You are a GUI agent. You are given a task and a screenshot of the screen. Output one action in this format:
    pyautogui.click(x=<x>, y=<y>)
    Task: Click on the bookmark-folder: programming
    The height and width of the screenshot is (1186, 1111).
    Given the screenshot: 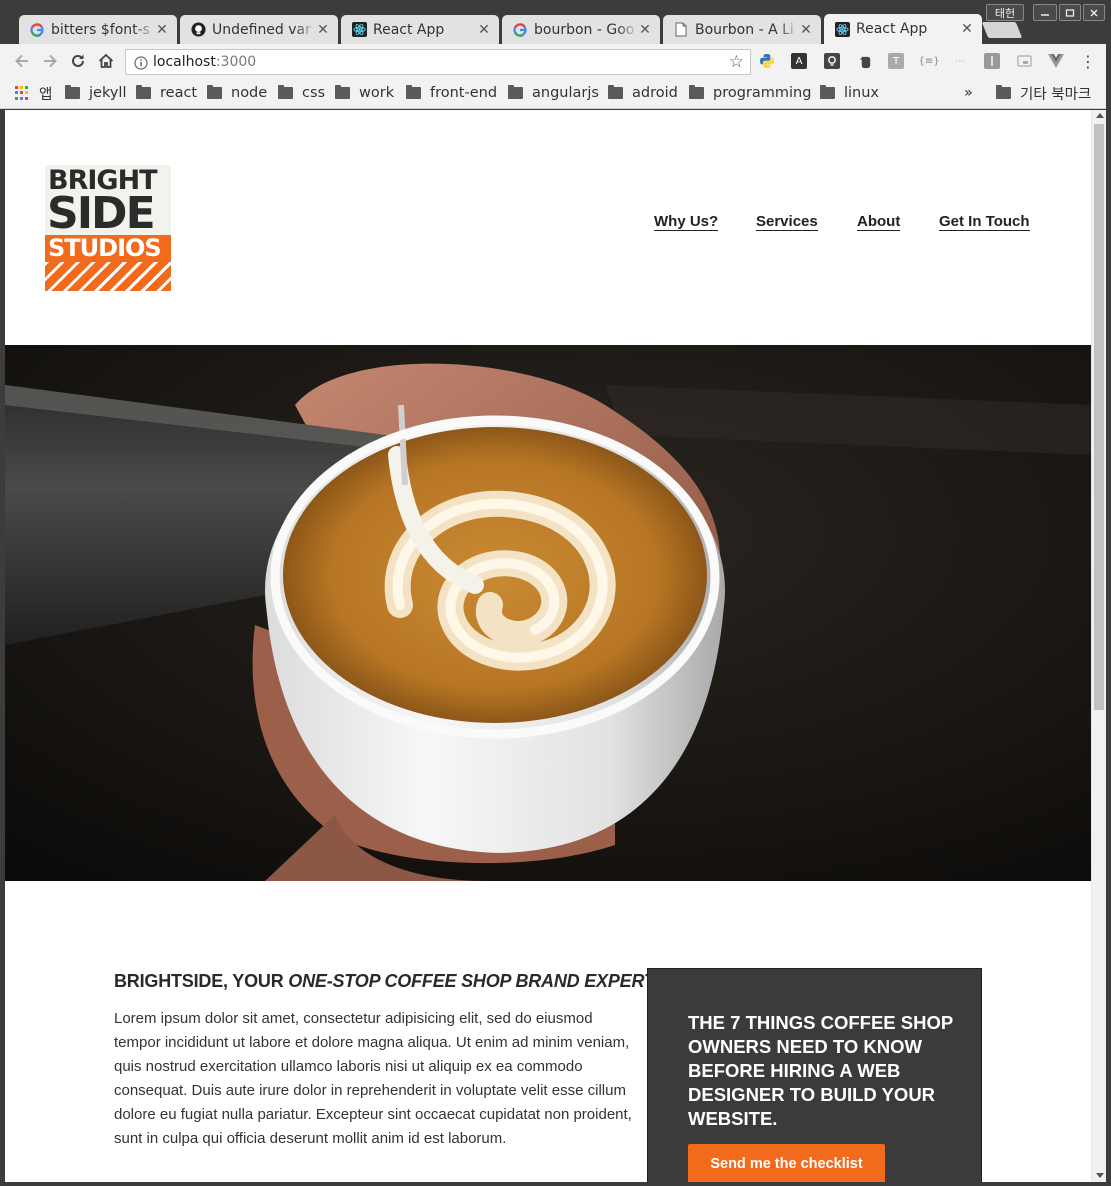 What is the action you would take?
    pyautogui.click(x=750, y=93)
    